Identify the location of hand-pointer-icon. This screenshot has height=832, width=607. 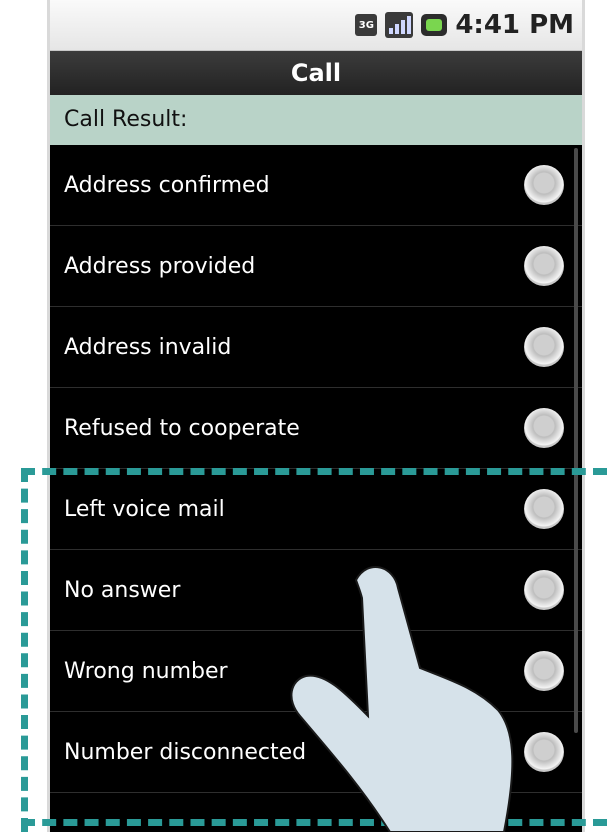
(402, 699).